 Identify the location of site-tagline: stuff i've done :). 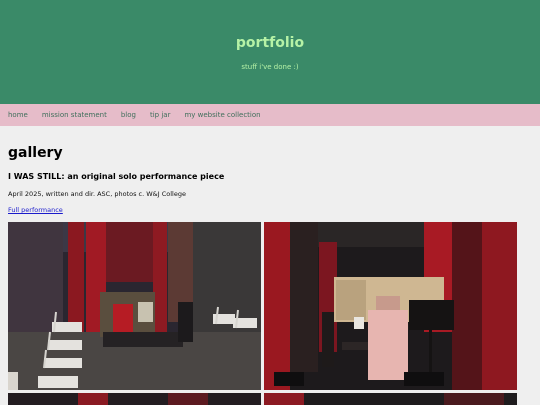
(270, 67).